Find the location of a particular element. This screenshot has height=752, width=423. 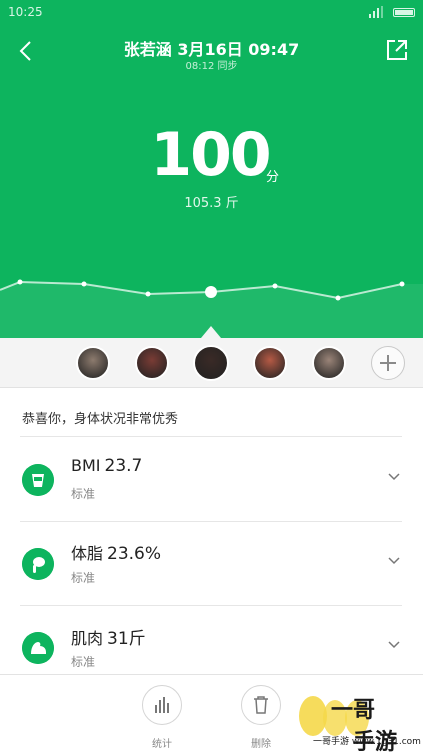

metric-name: BMI is located at coordinates (86, 465).